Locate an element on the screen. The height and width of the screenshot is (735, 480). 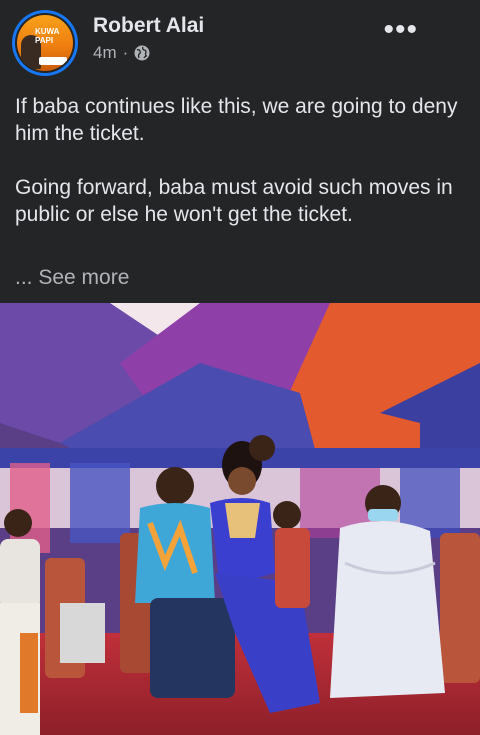
see-more-link: ... See more is located at coordinates (72, 278).